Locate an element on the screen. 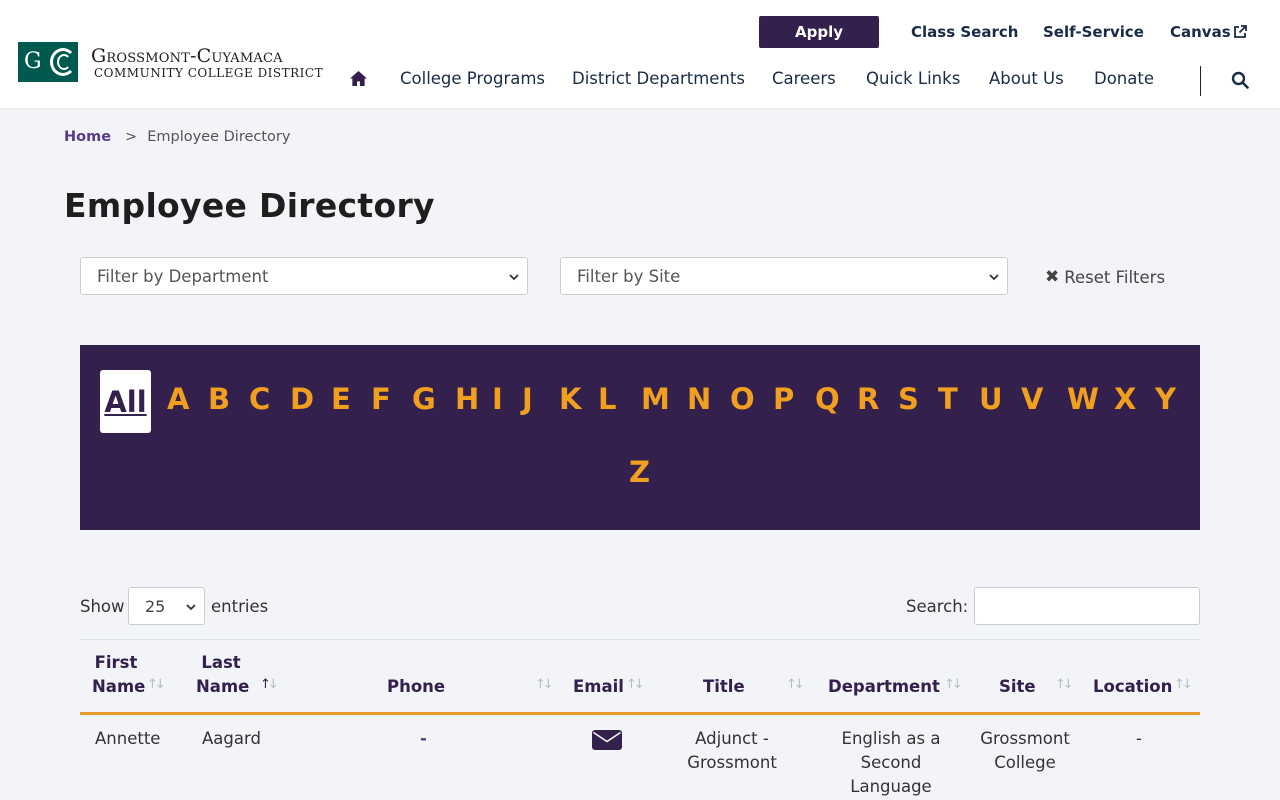  cell-phone: - is located at coordinates (423, 739).